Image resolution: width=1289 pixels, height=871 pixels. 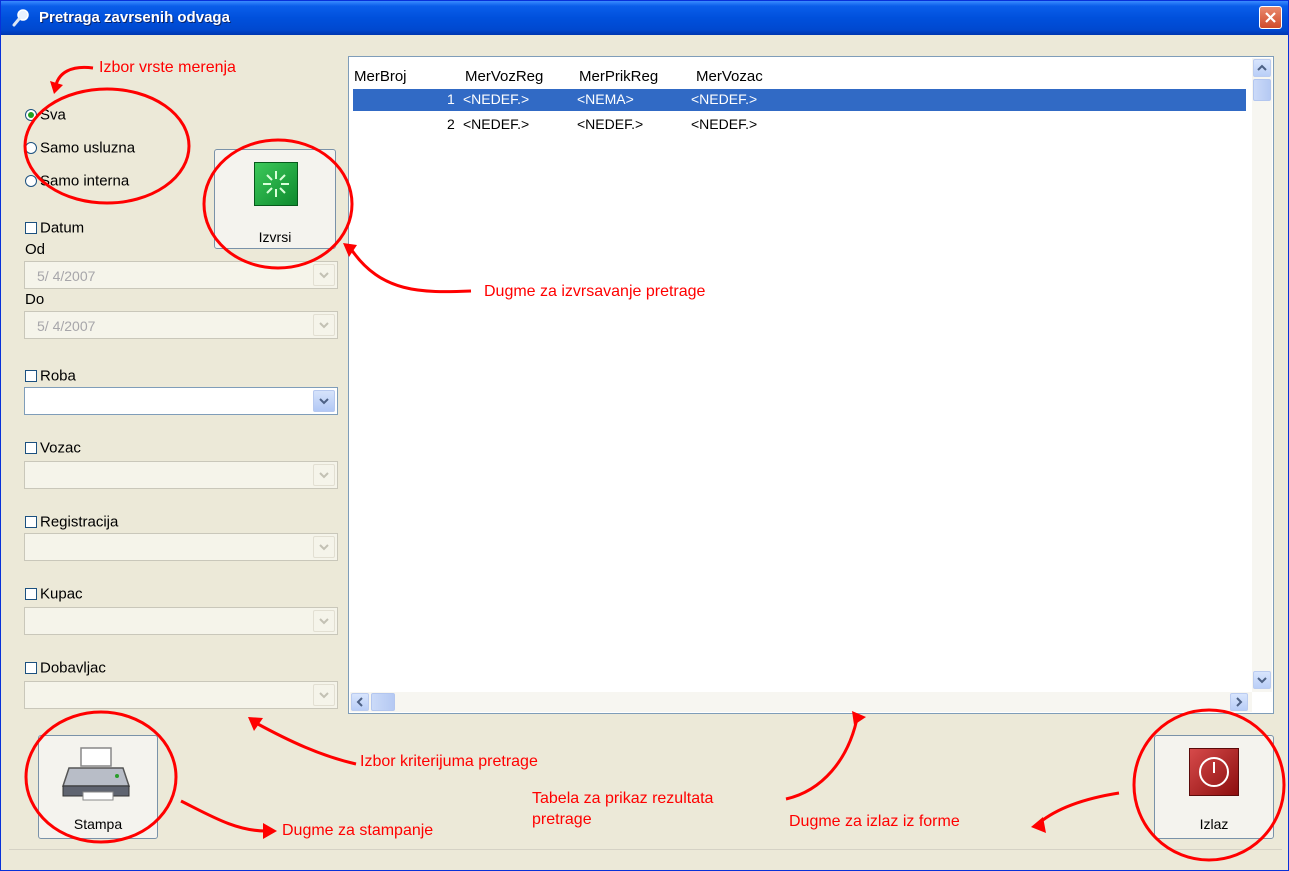 I want to click on annotation-table-2: pretrage, so click(x=562, y=819).